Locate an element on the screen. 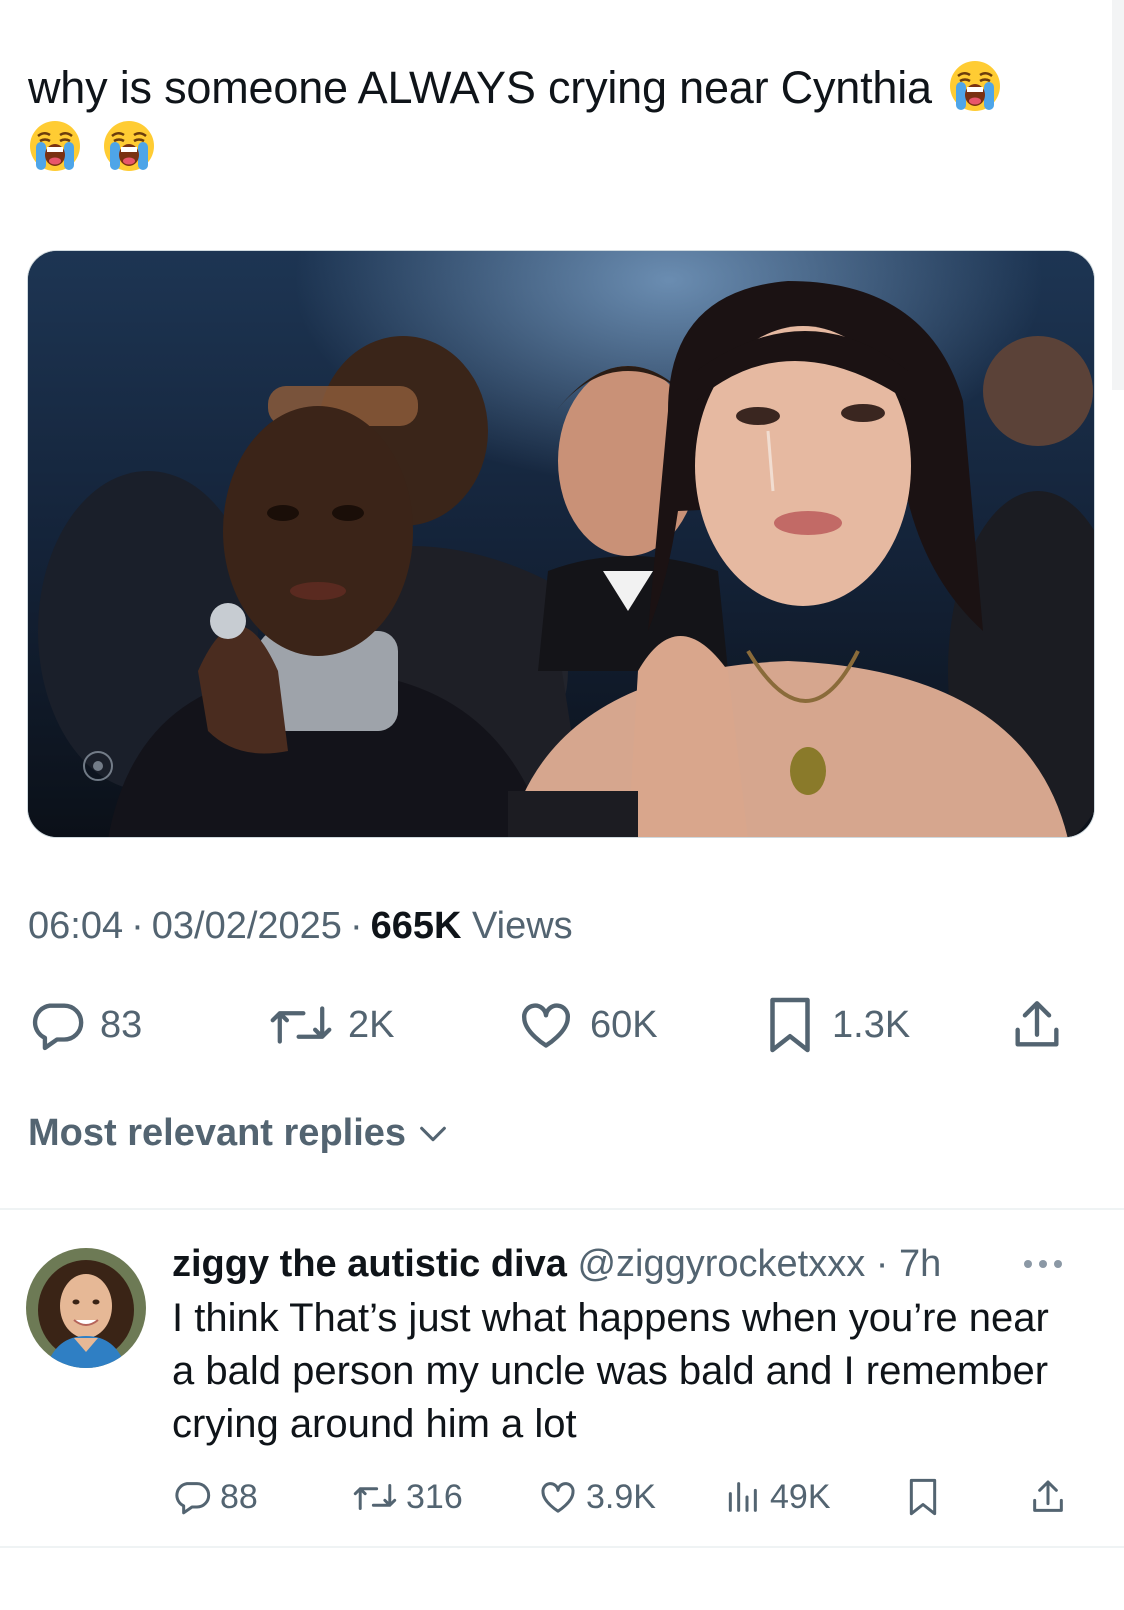 This screenshot has height=1610, width=1124. reply-bookmark-button is located at coordinates (923, 1497).